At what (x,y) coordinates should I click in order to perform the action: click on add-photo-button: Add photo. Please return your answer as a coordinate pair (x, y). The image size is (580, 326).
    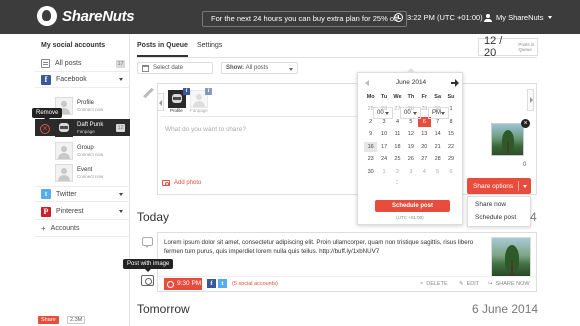
    Looking at the image, I should click on (181, 183).